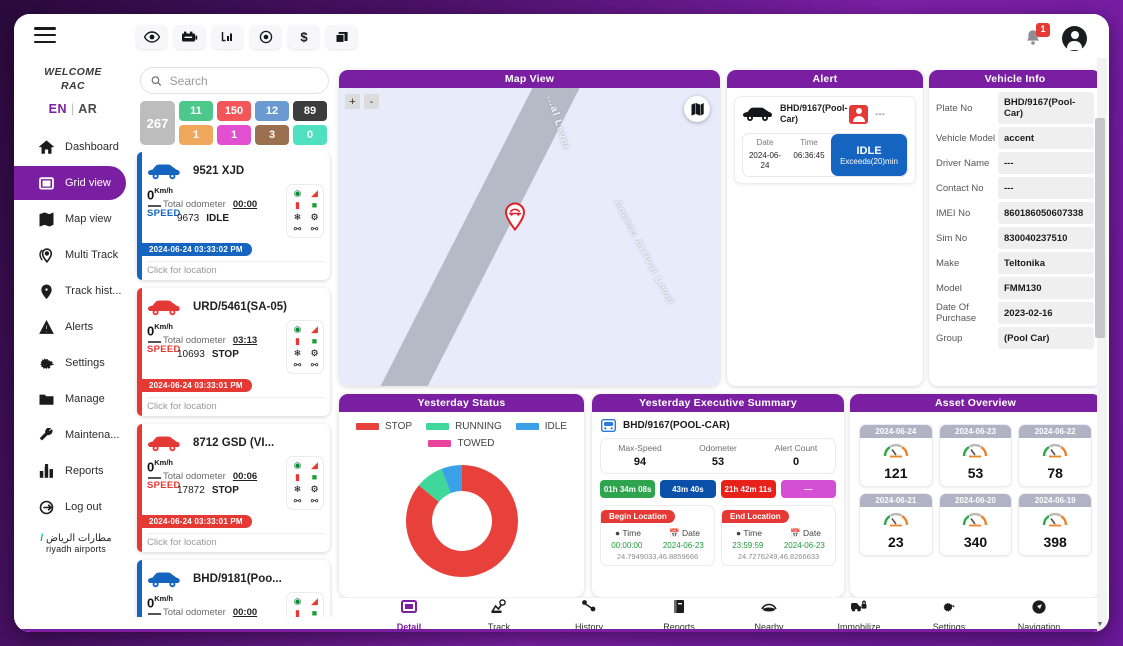  What do you see at coordinates (243, 80) in the screenshot?
I see `search-input` at bounding box center [243, 80].